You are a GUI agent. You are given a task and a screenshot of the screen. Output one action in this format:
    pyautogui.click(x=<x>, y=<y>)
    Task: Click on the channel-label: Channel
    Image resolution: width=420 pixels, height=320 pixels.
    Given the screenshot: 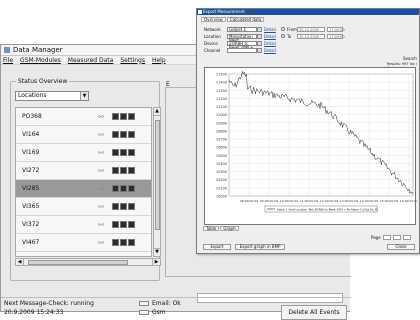 What is the action you would take?
    pyautogui.click(x=212, y=50)
    